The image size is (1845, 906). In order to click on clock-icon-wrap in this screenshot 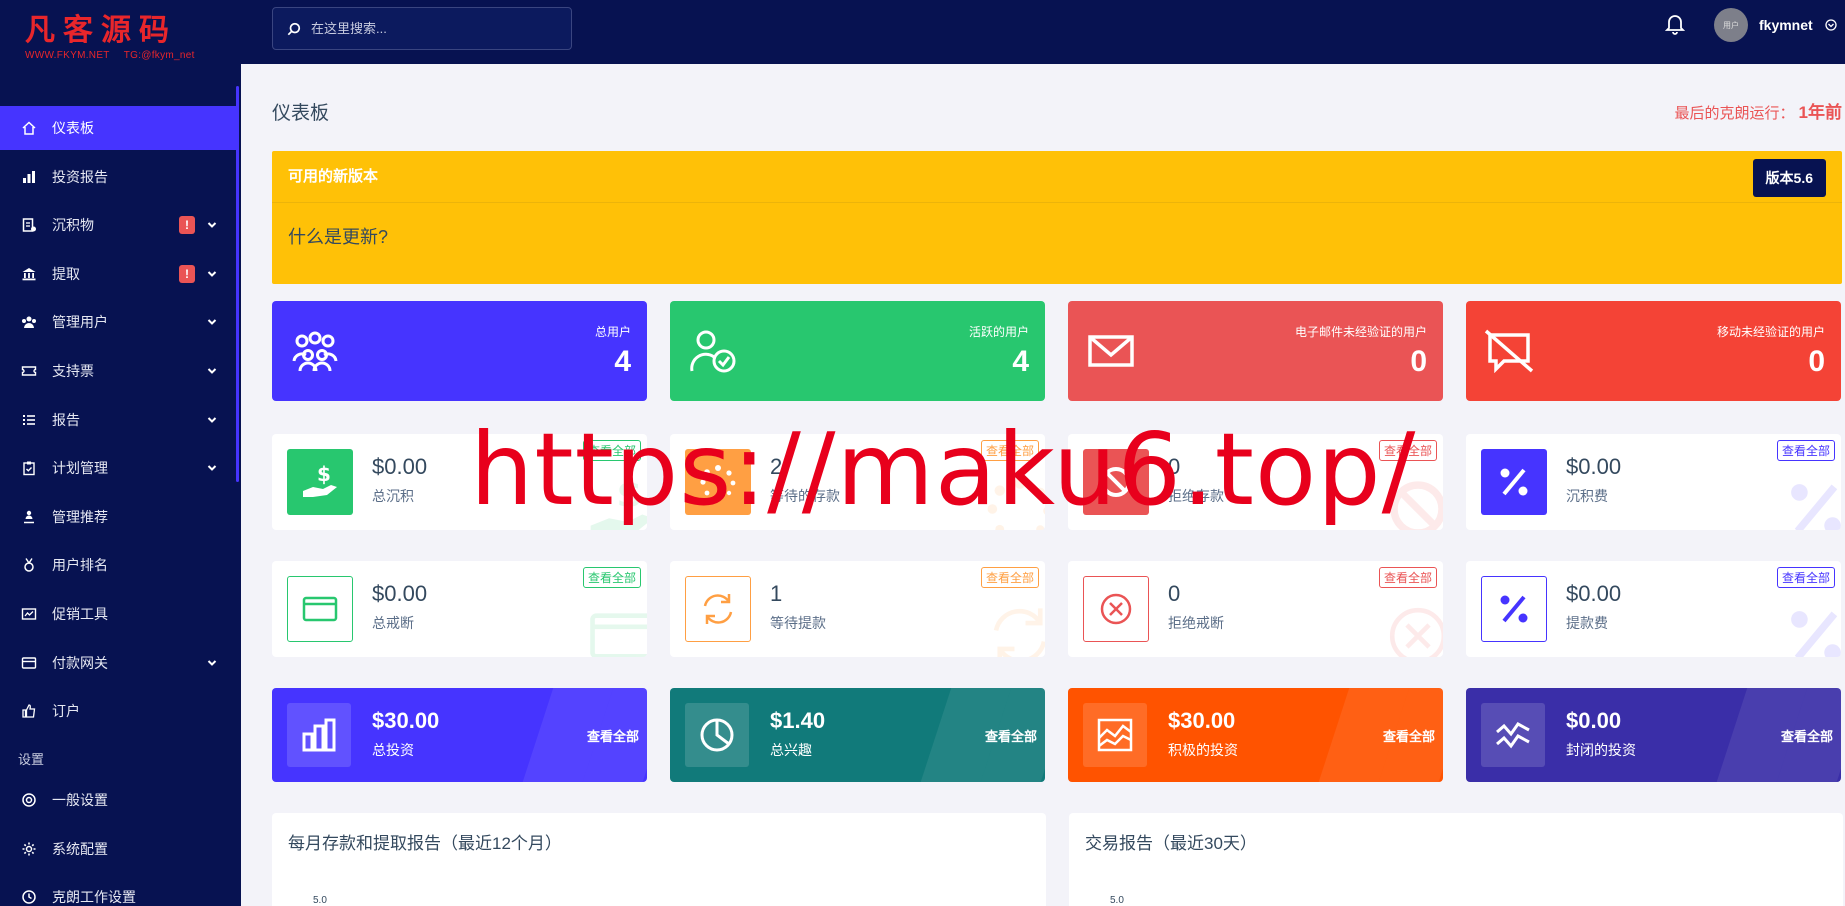, I will do `click(29, 897)`.